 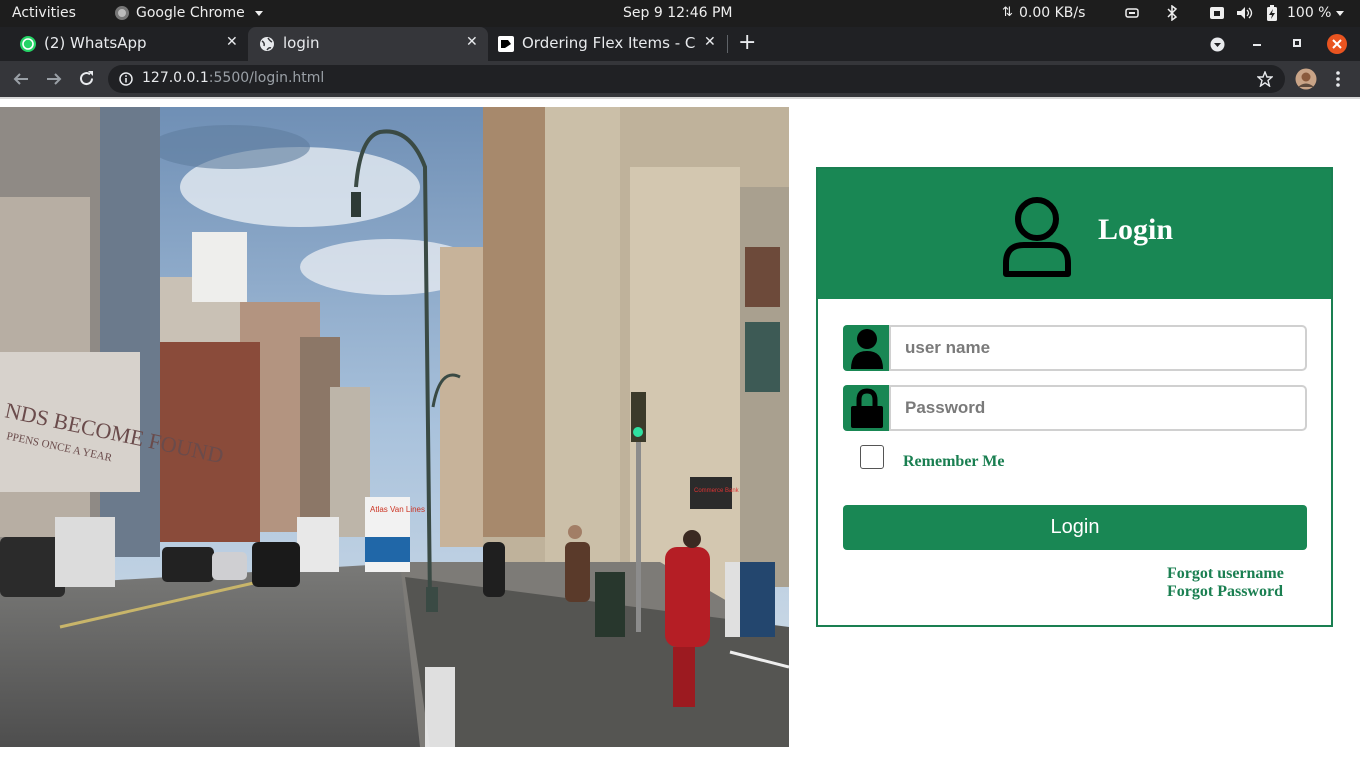 I want to click on bookmark-star-icon, so click(x=1265, y=79).